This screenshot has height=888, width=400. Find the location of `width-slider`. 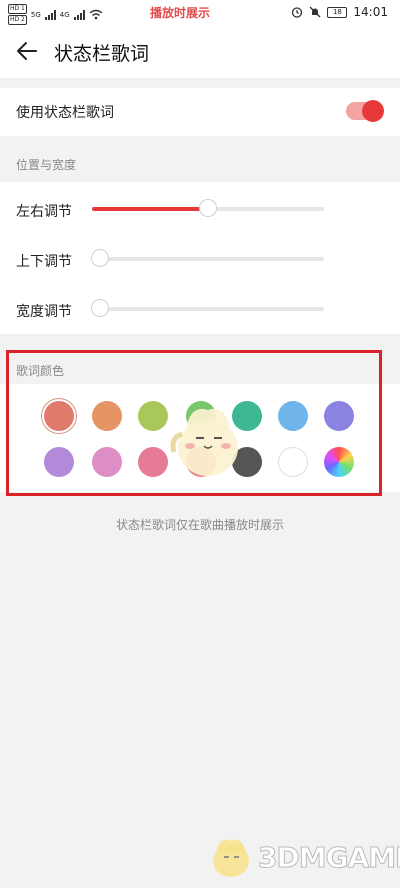

width-slider is located at coordinates (207, 308).